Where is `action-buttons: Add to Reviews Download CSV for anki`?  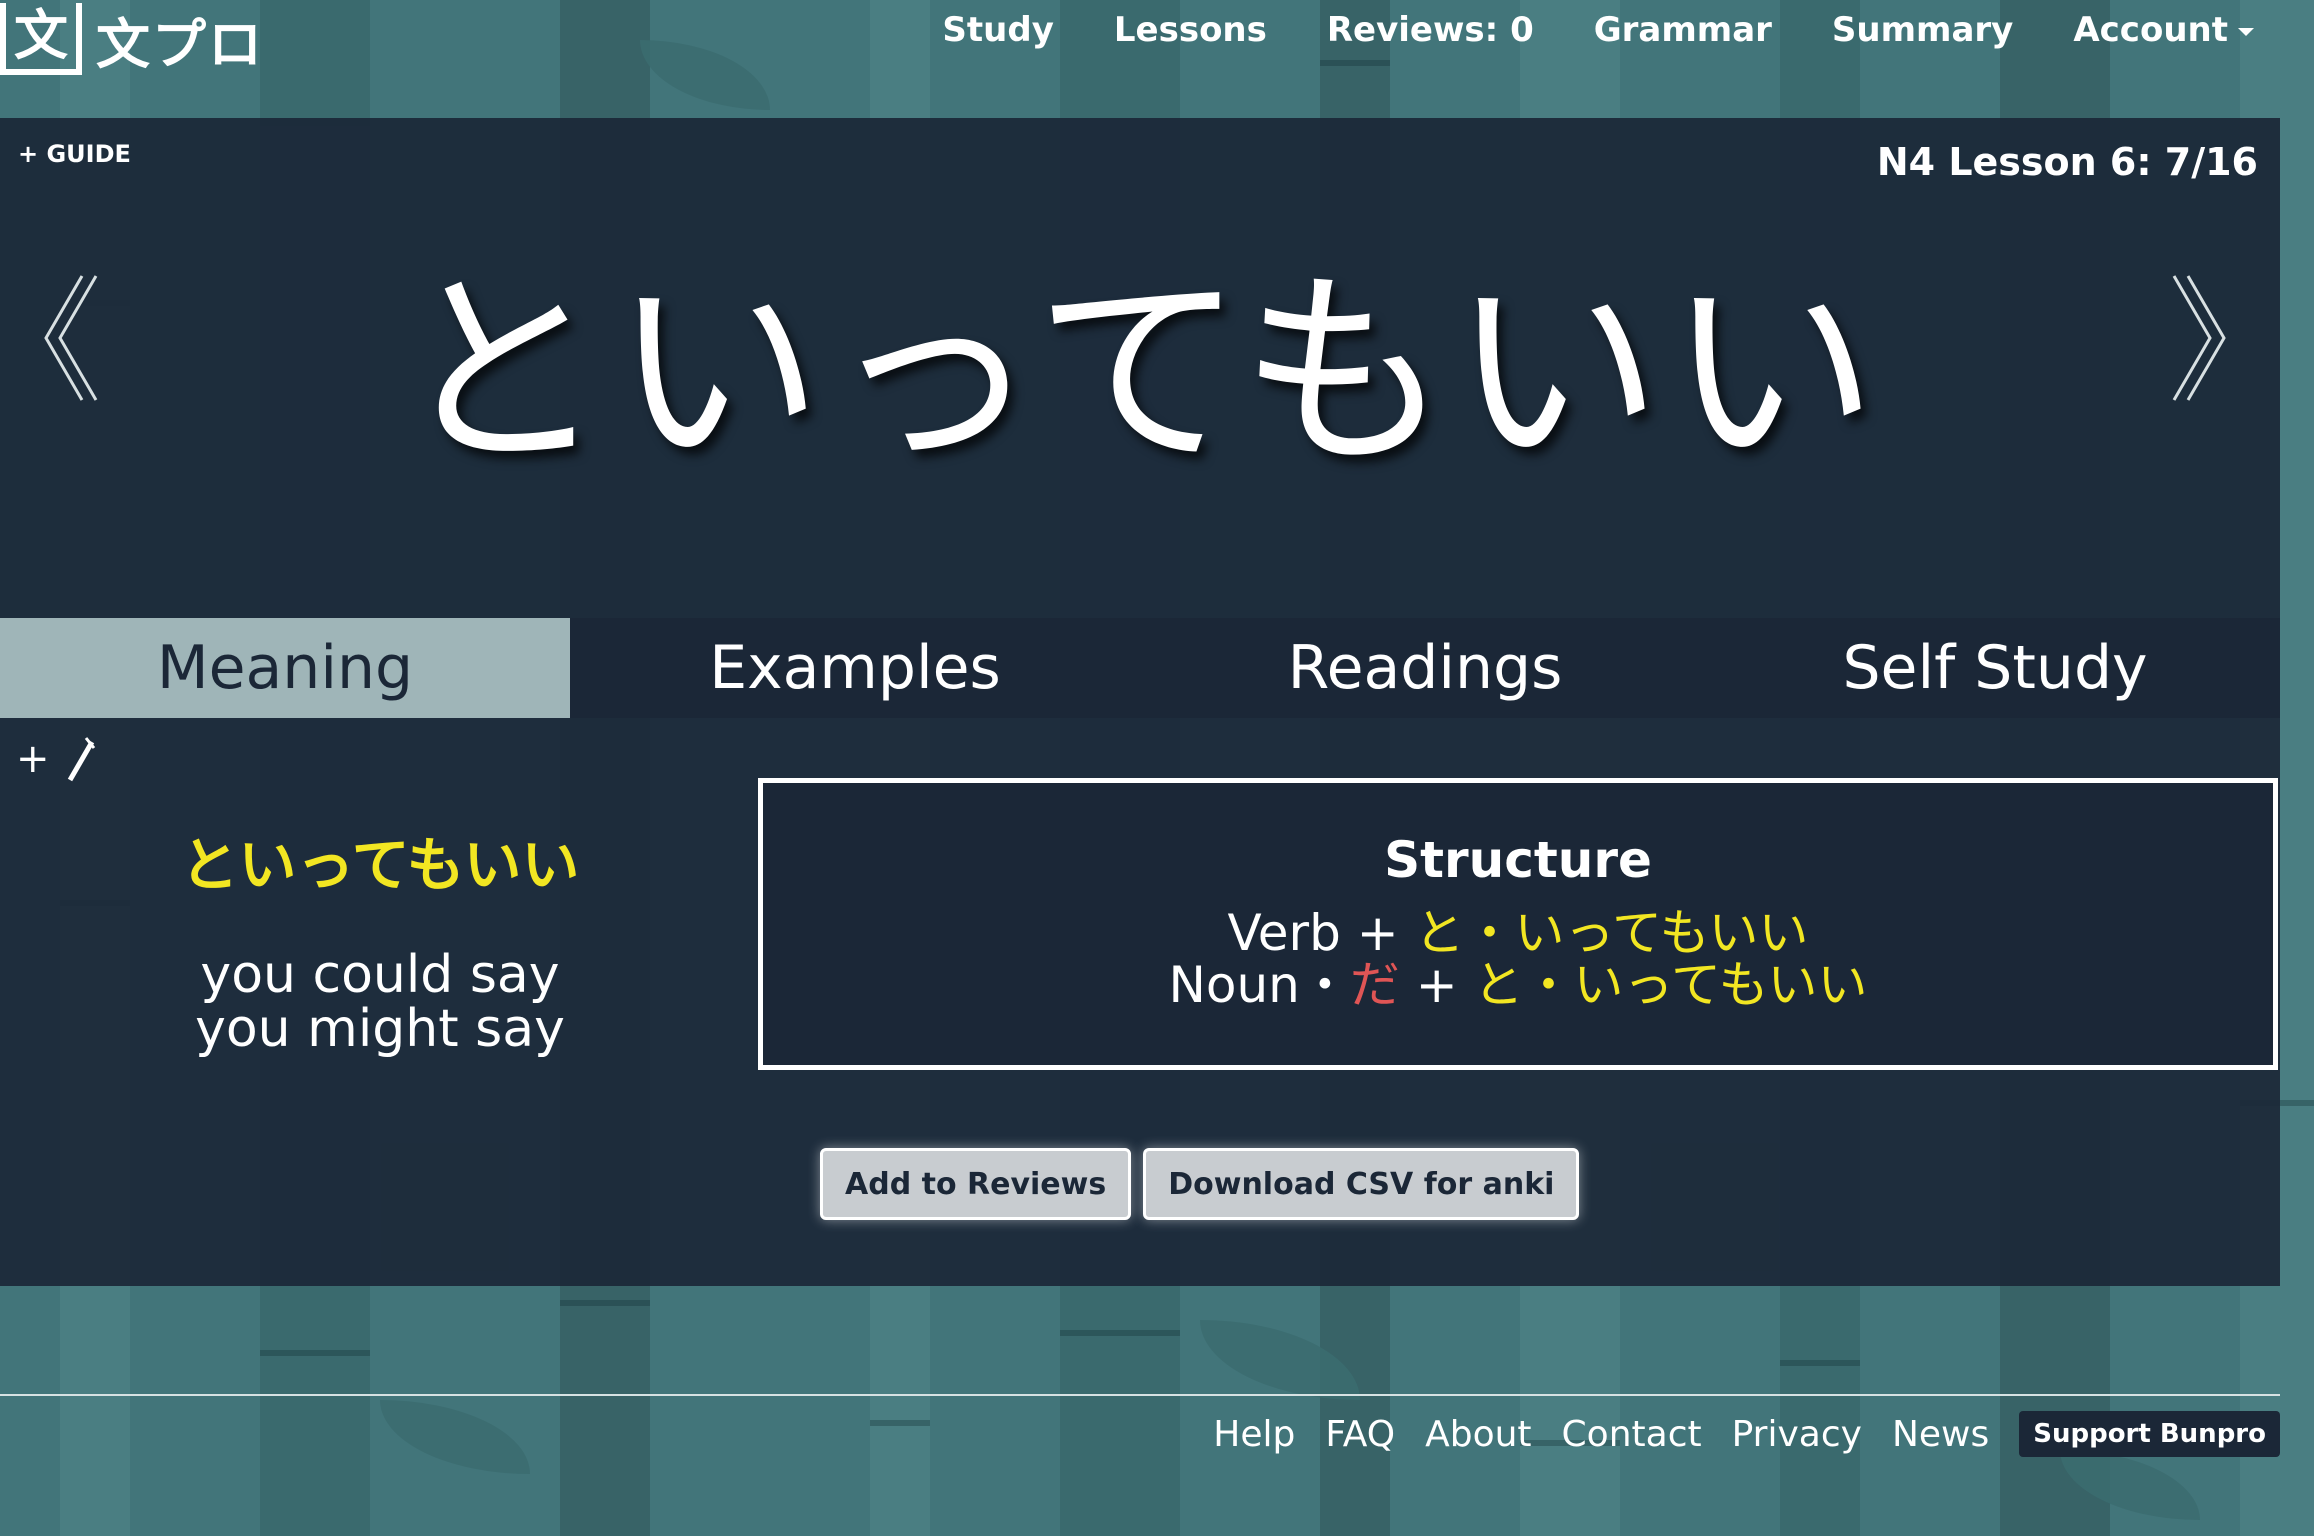
action-buttons: Add to Reviews Download CSV for anki is located at coordinates (1200, 1184).